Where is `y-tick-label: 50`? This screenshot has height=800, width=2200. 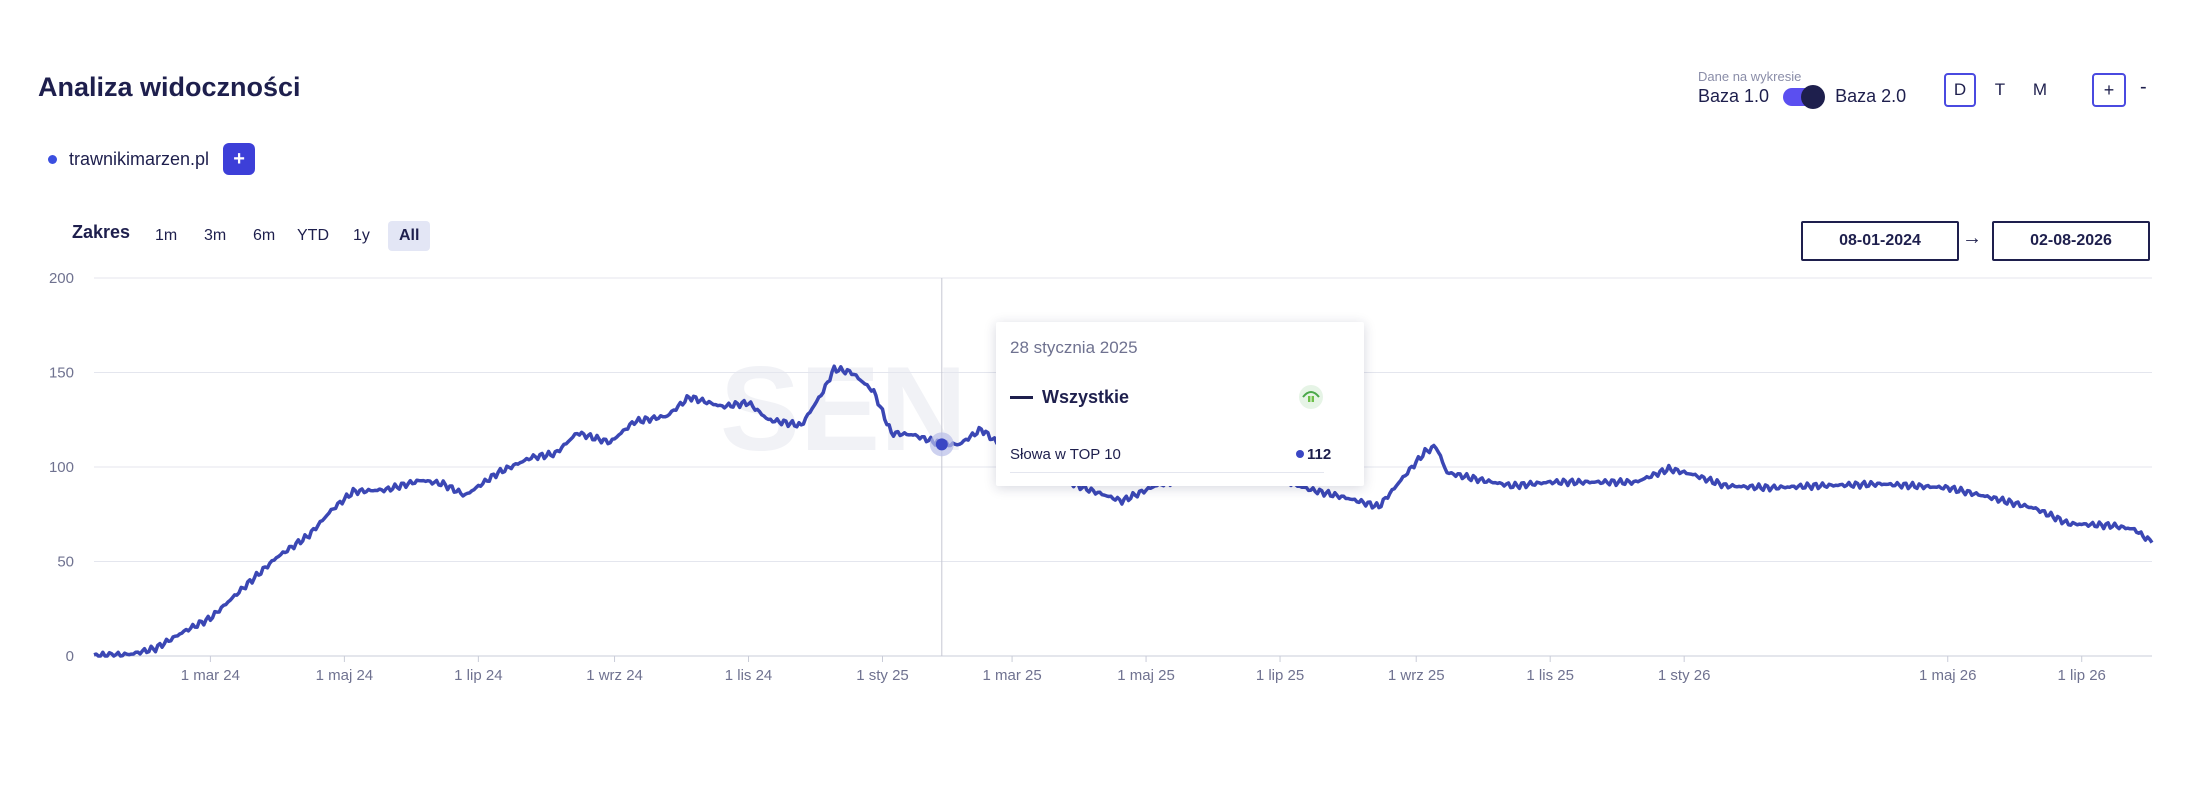 y-tick-label: 50 is located at coordinates (65, 562).